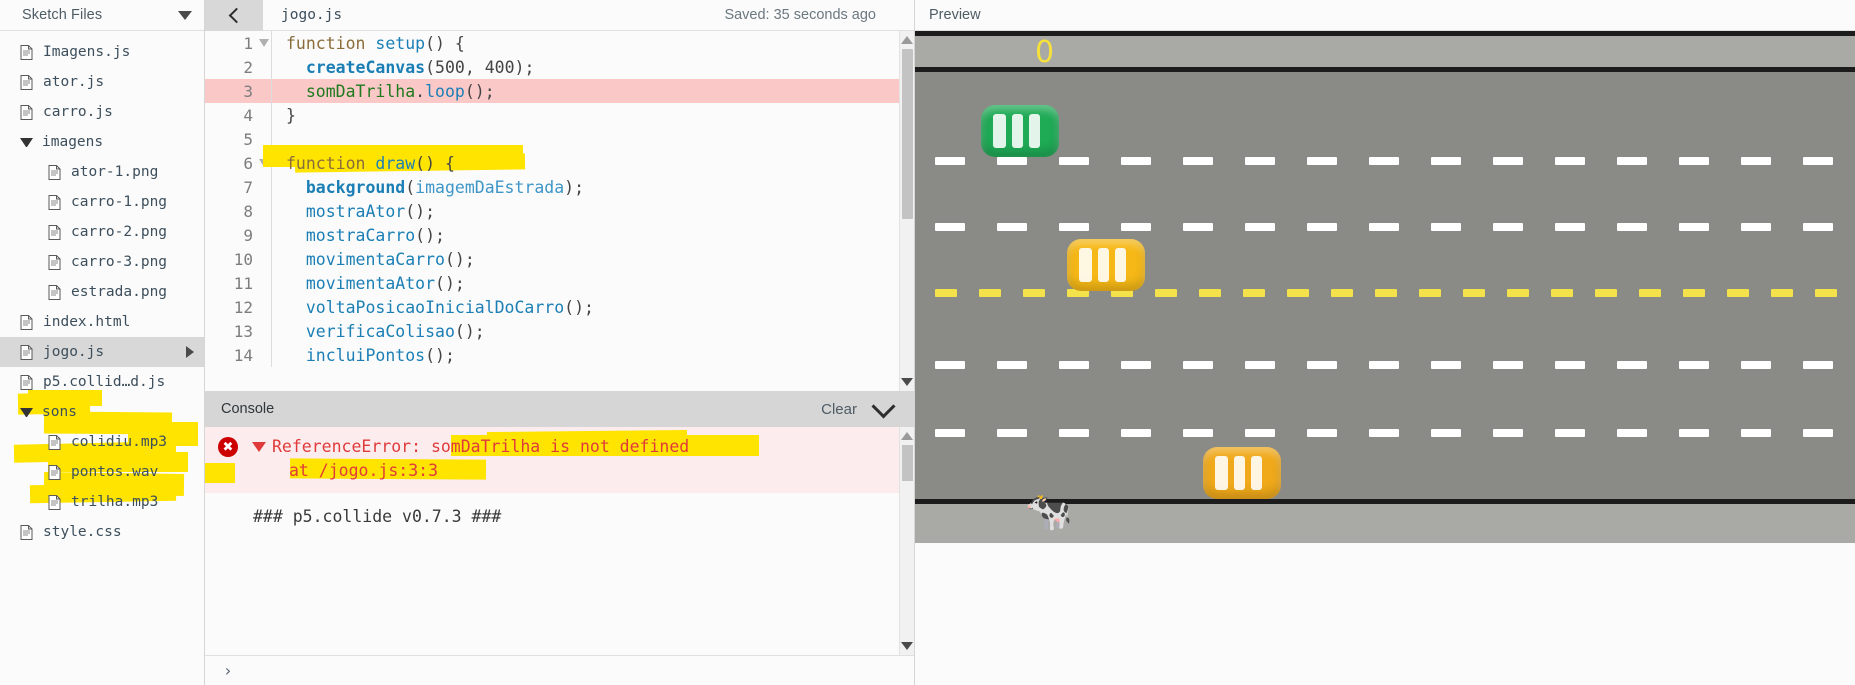 The image size is (1855, 685). I want to click on code-line-text: }, so click(585, 115).